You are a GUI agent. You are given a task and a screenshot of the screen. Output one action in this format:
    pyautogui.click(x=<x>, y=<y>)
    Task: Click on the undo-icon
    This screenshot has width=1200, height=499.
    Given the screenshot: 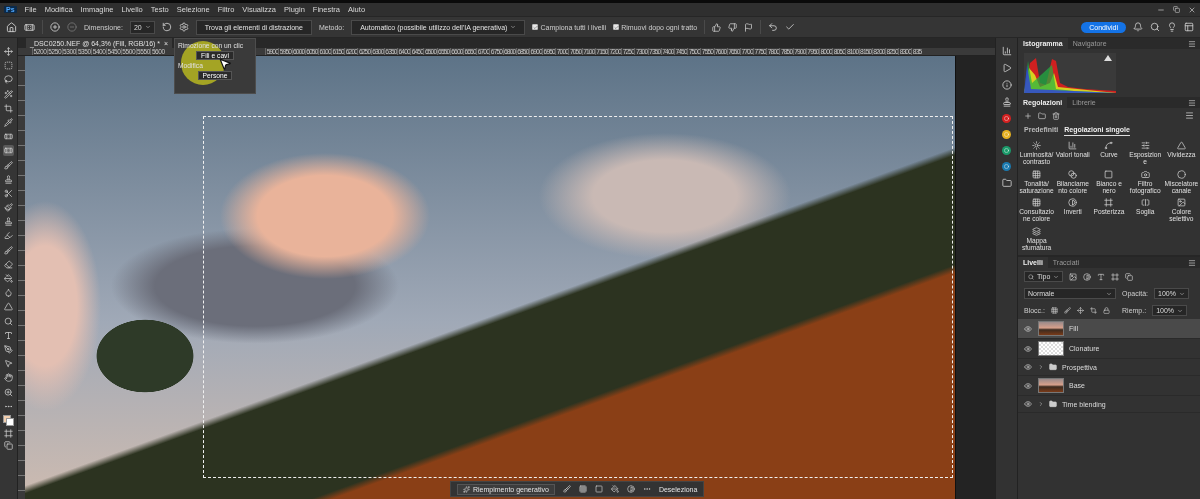 What is the action you would take?
    pyautogui.click(x=773, y=27)
    